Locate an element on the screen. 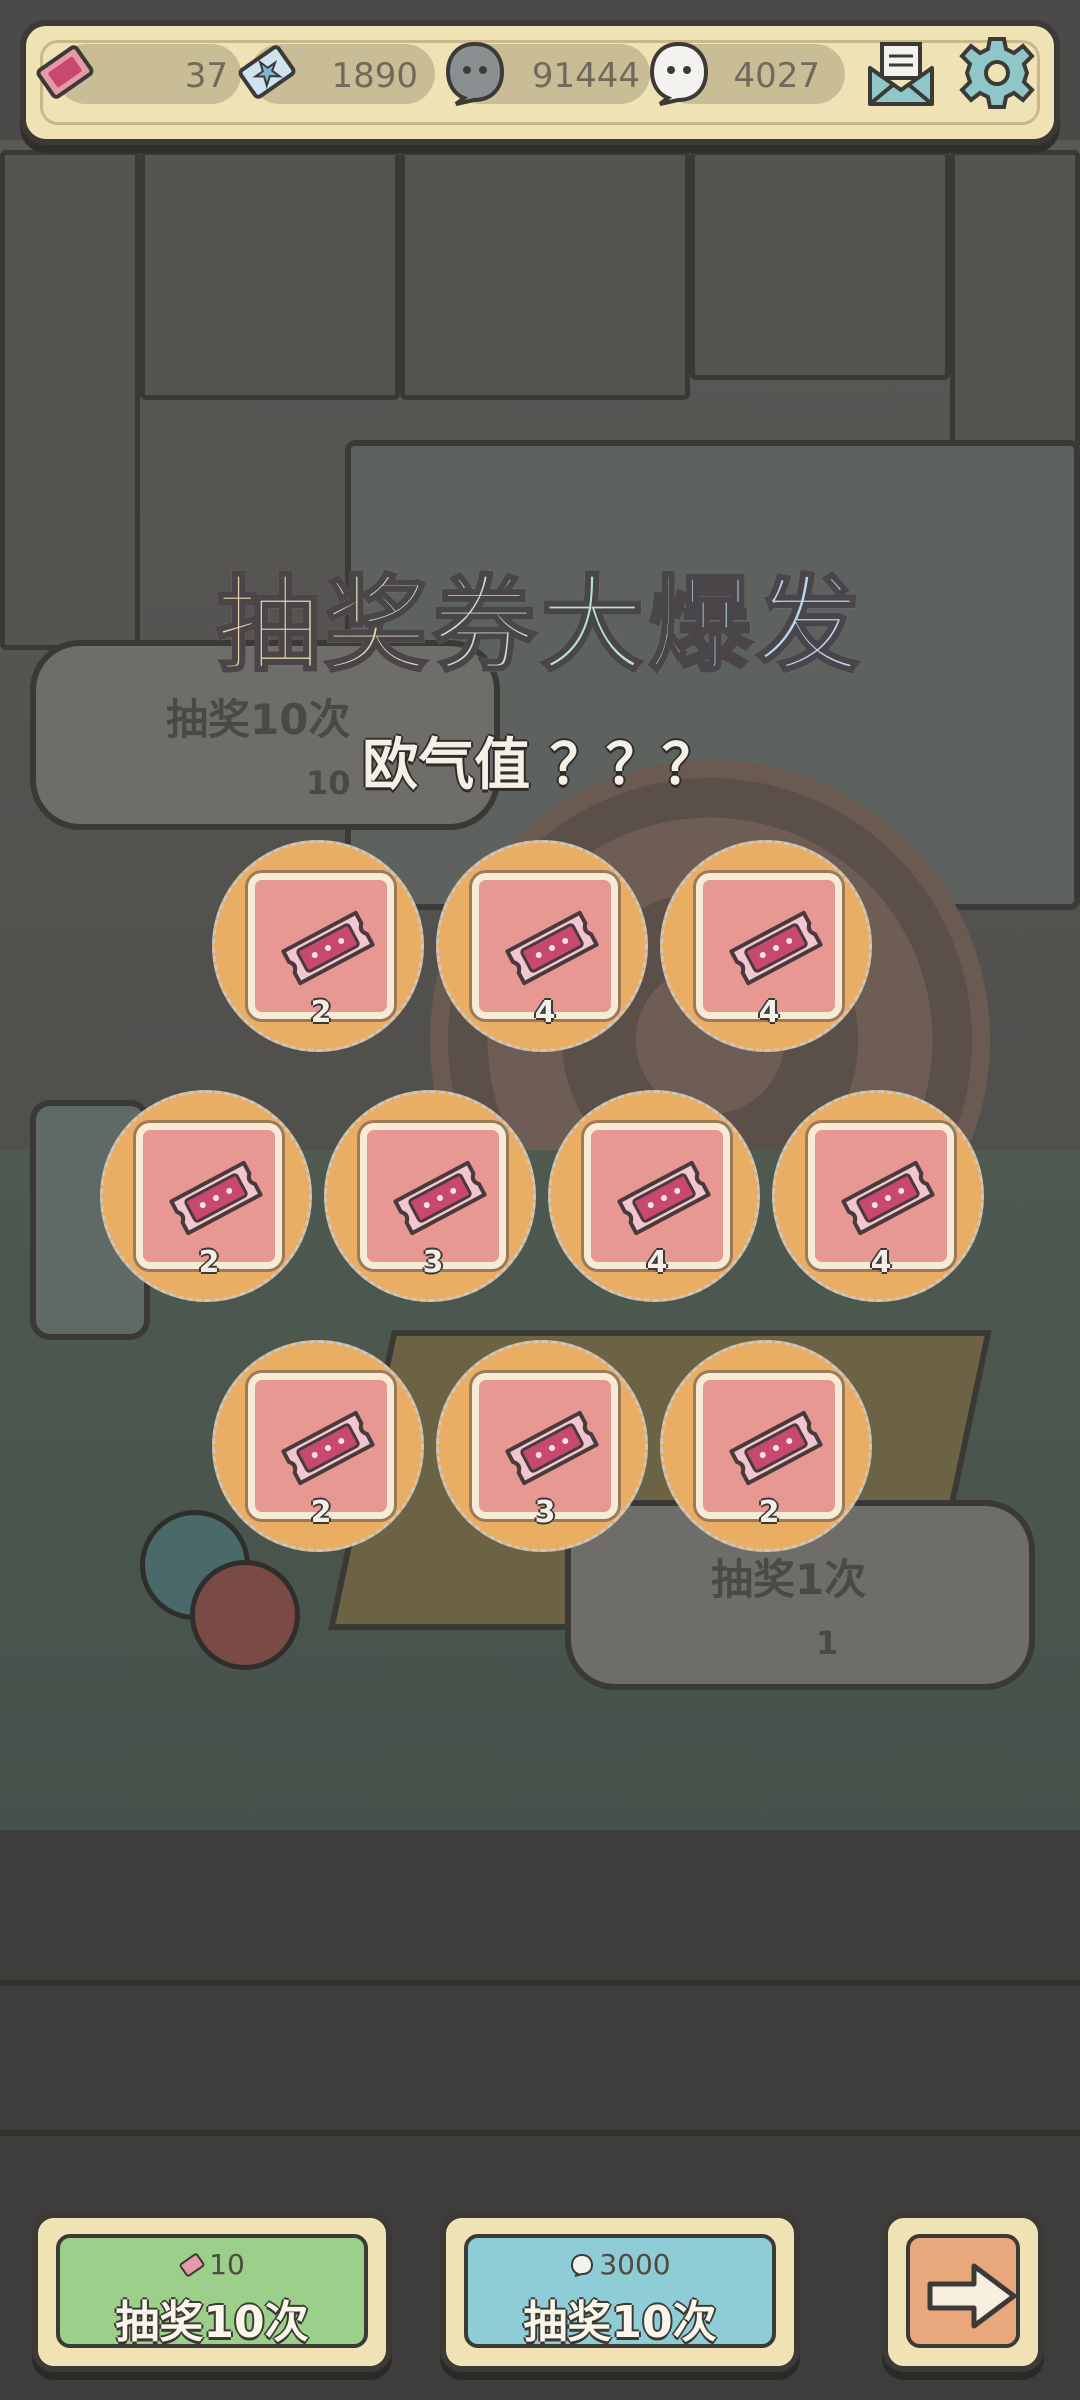 Image resolution: width=1080 pixels, height=2400 pixels. draw-10-ghost-label: 抽奖10次 is located at coordinates (620, 2322).